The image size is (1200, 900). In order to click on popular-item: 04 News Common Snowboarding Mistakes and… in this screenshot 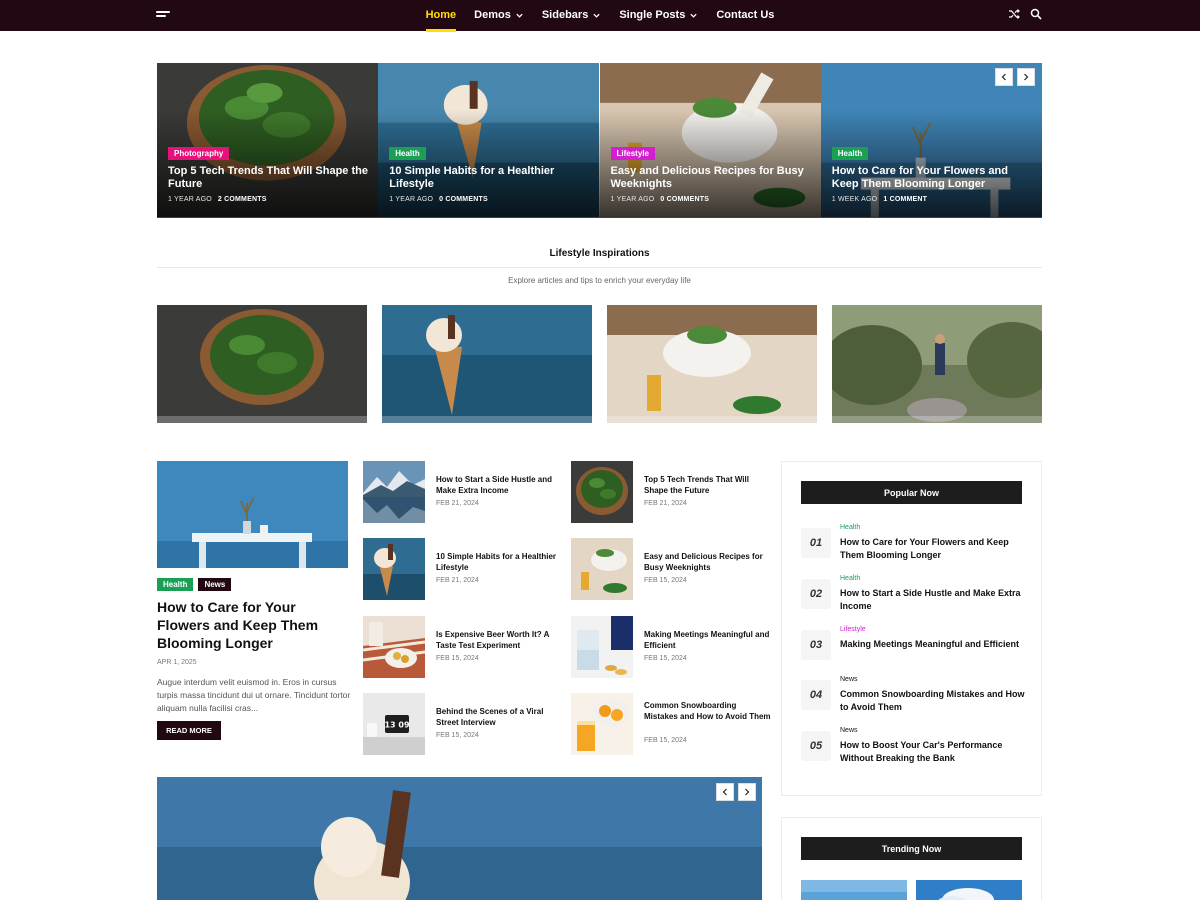, I will do `click(913, 698)`.